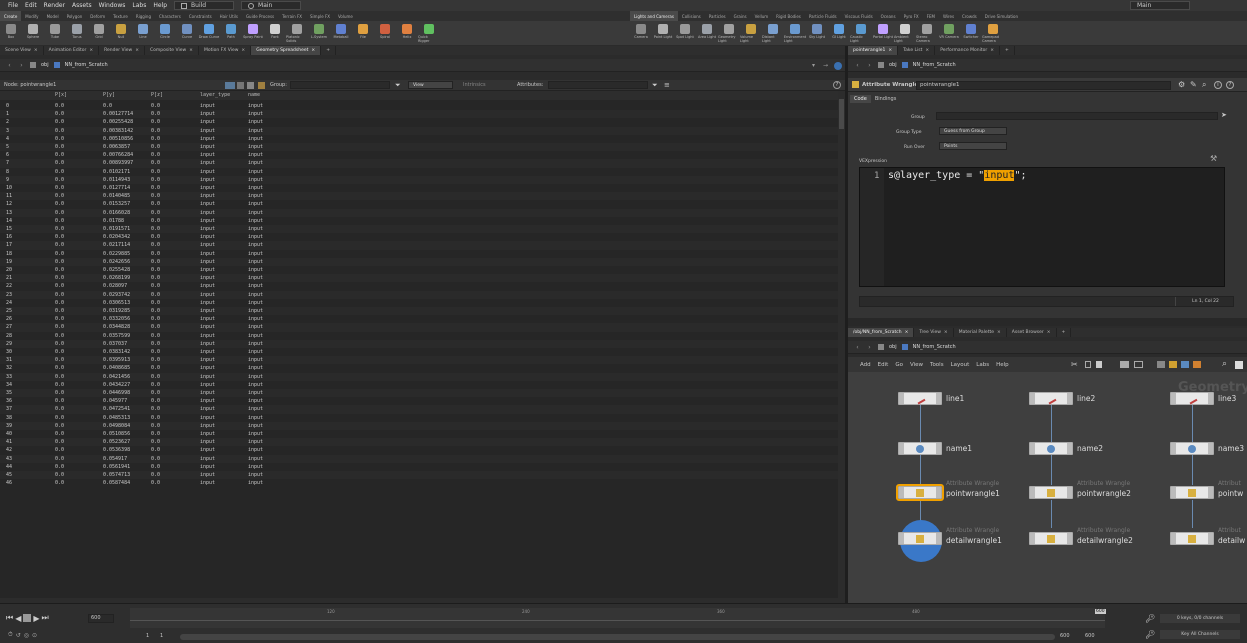 Image resolution: width=1247 pixels, height=643 pixels. Describe the element at coordinates (419, 450) in the screenshot. I see `table-row: 42 0.0 0.0536398 0.0 input input` at that location.